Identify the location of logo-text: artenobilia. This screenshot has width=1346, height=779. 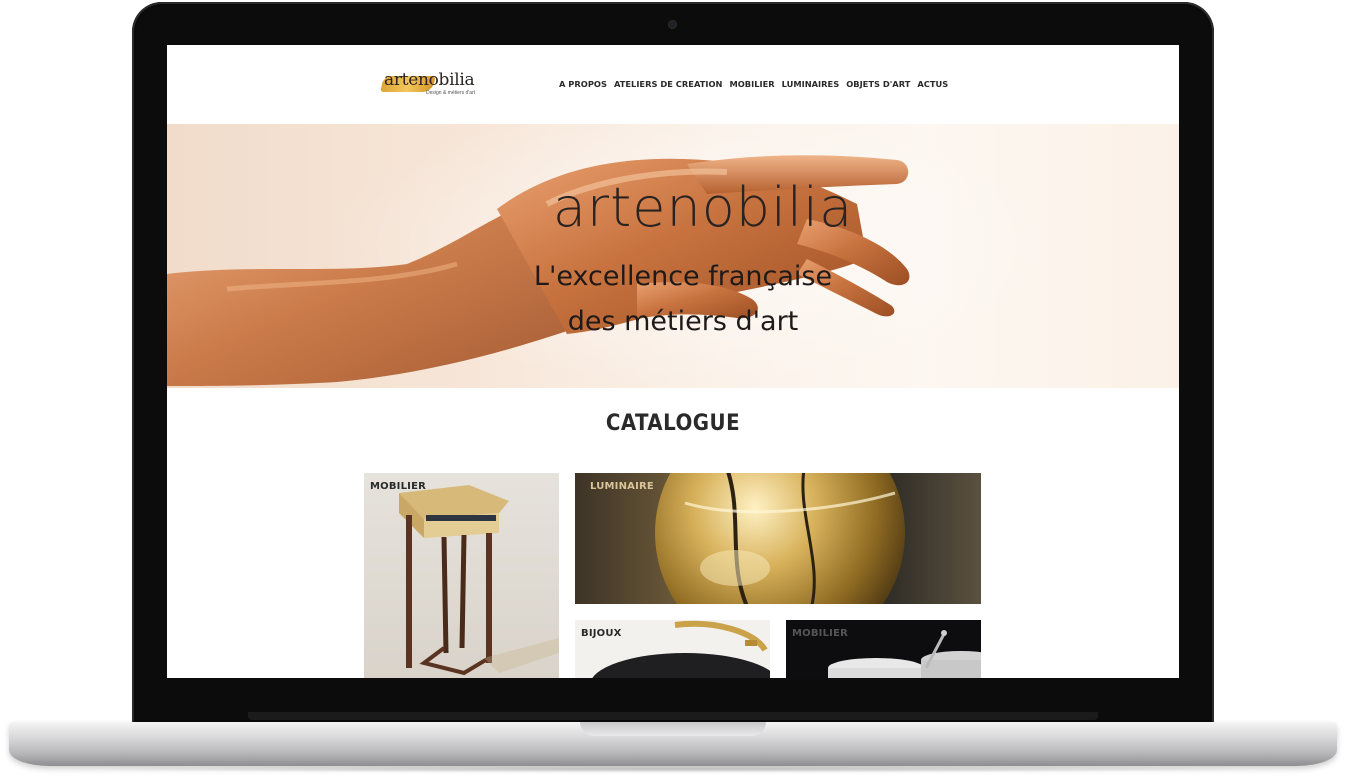
(429, 80).